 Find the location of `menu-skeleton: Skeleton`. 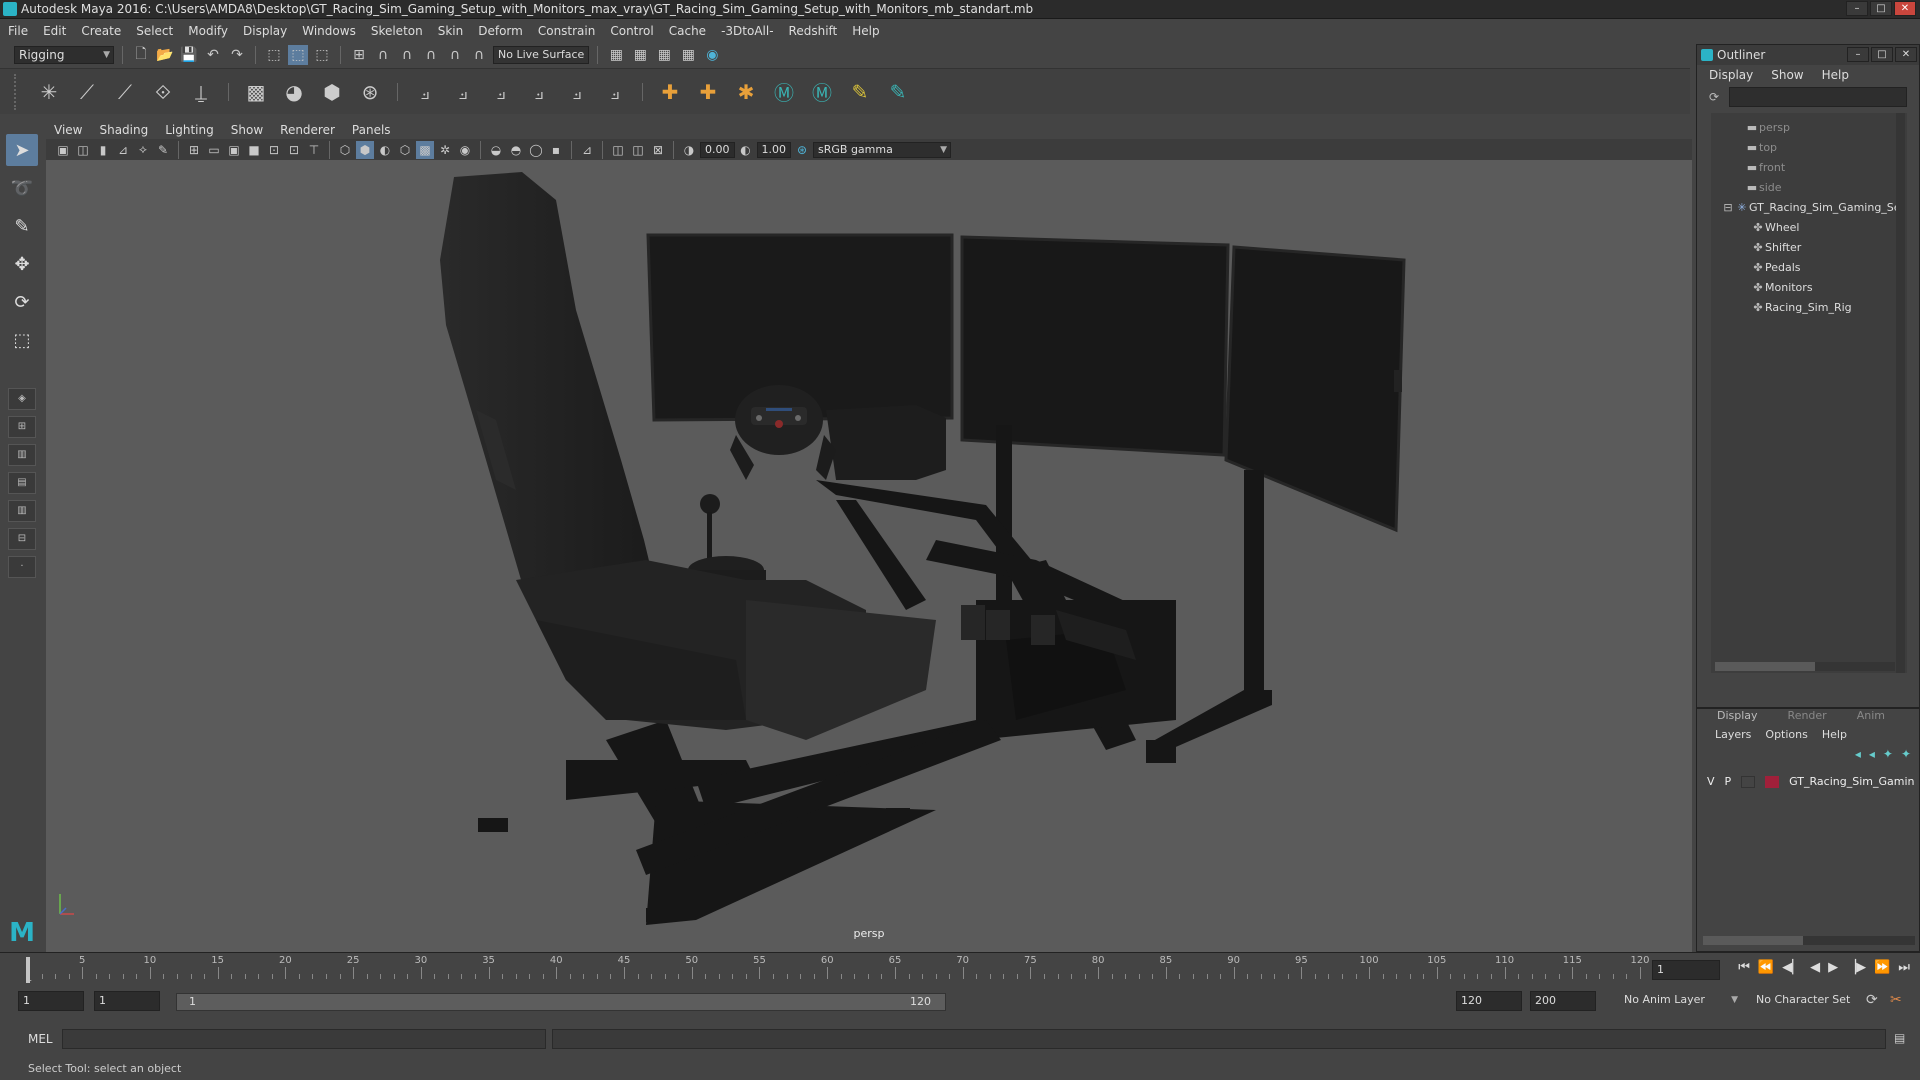

menu-skeleton: Skeleton is located at coordinates (397, 31).